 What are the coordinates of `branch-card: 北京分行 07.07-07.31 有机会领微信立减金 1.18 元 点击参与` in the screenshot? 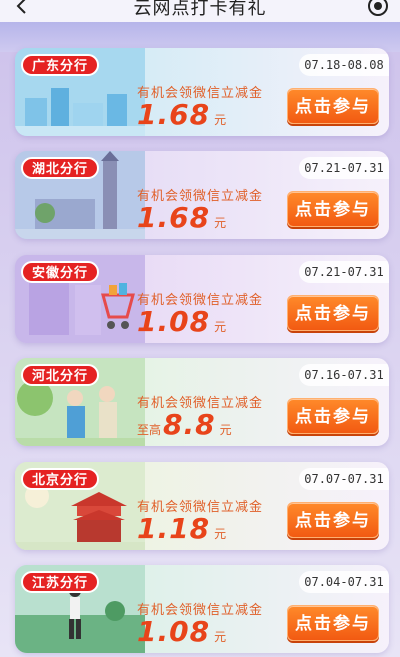 It's located at (202, 506).